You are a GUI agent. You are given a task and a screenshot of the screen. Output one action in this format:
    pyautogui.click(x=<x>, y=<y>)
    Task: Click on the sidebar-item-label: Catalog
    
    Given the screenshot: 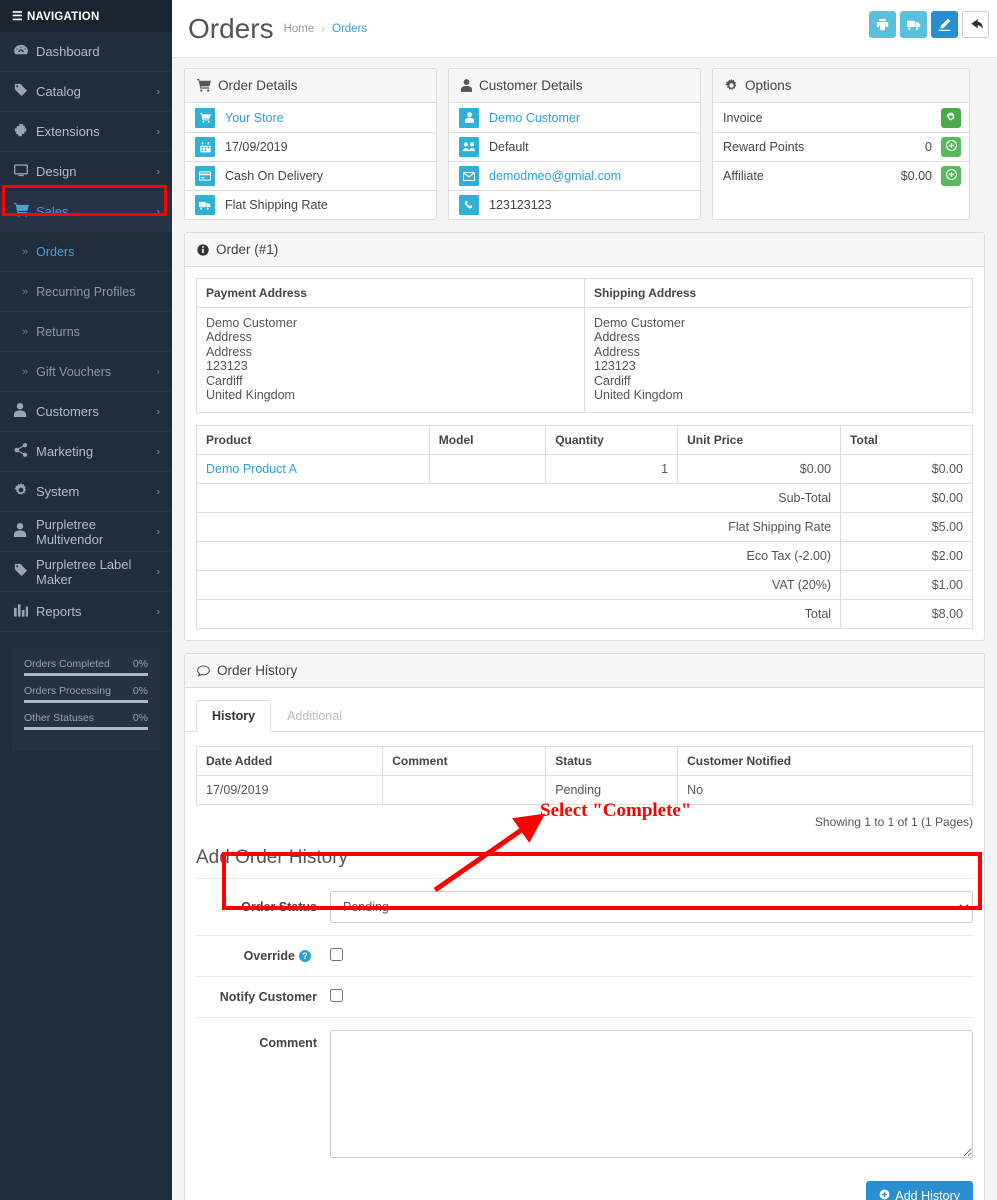 What is the action you would take?
    pyautogui.click(x=58, y=91)
    